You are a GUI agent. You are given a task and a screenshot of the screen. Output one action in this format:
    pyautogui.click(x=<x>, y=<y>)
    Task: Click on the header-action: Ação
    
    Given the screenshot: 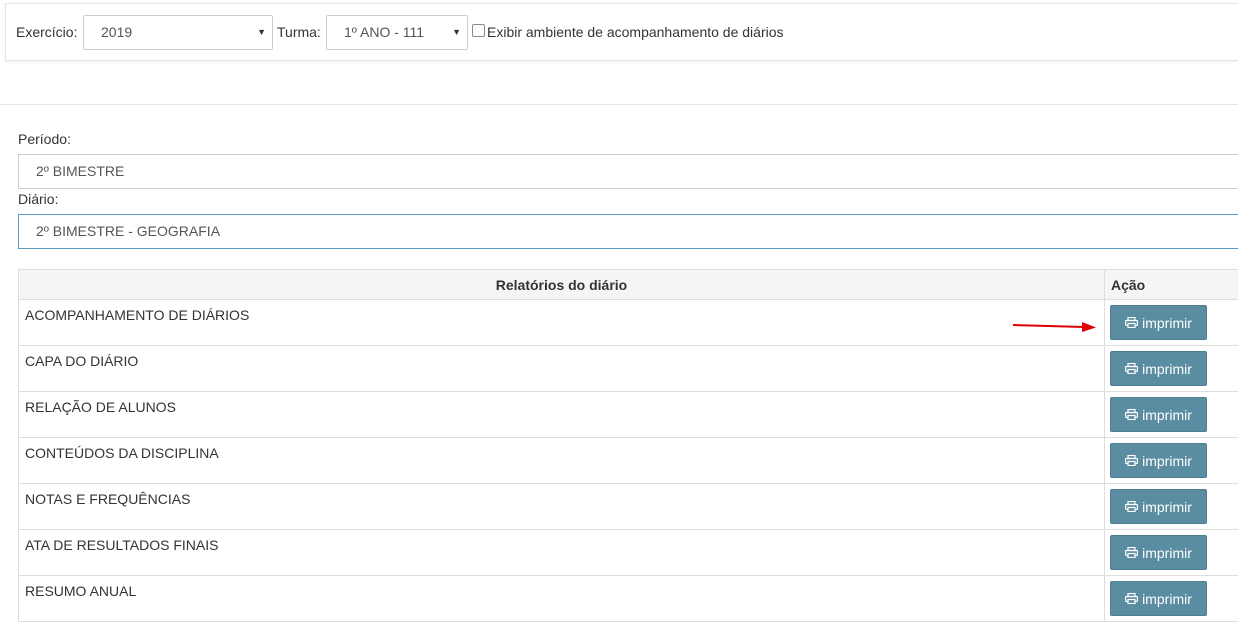 What is the action you would take?
    pyautogui.click(x=1171, y=284)
    